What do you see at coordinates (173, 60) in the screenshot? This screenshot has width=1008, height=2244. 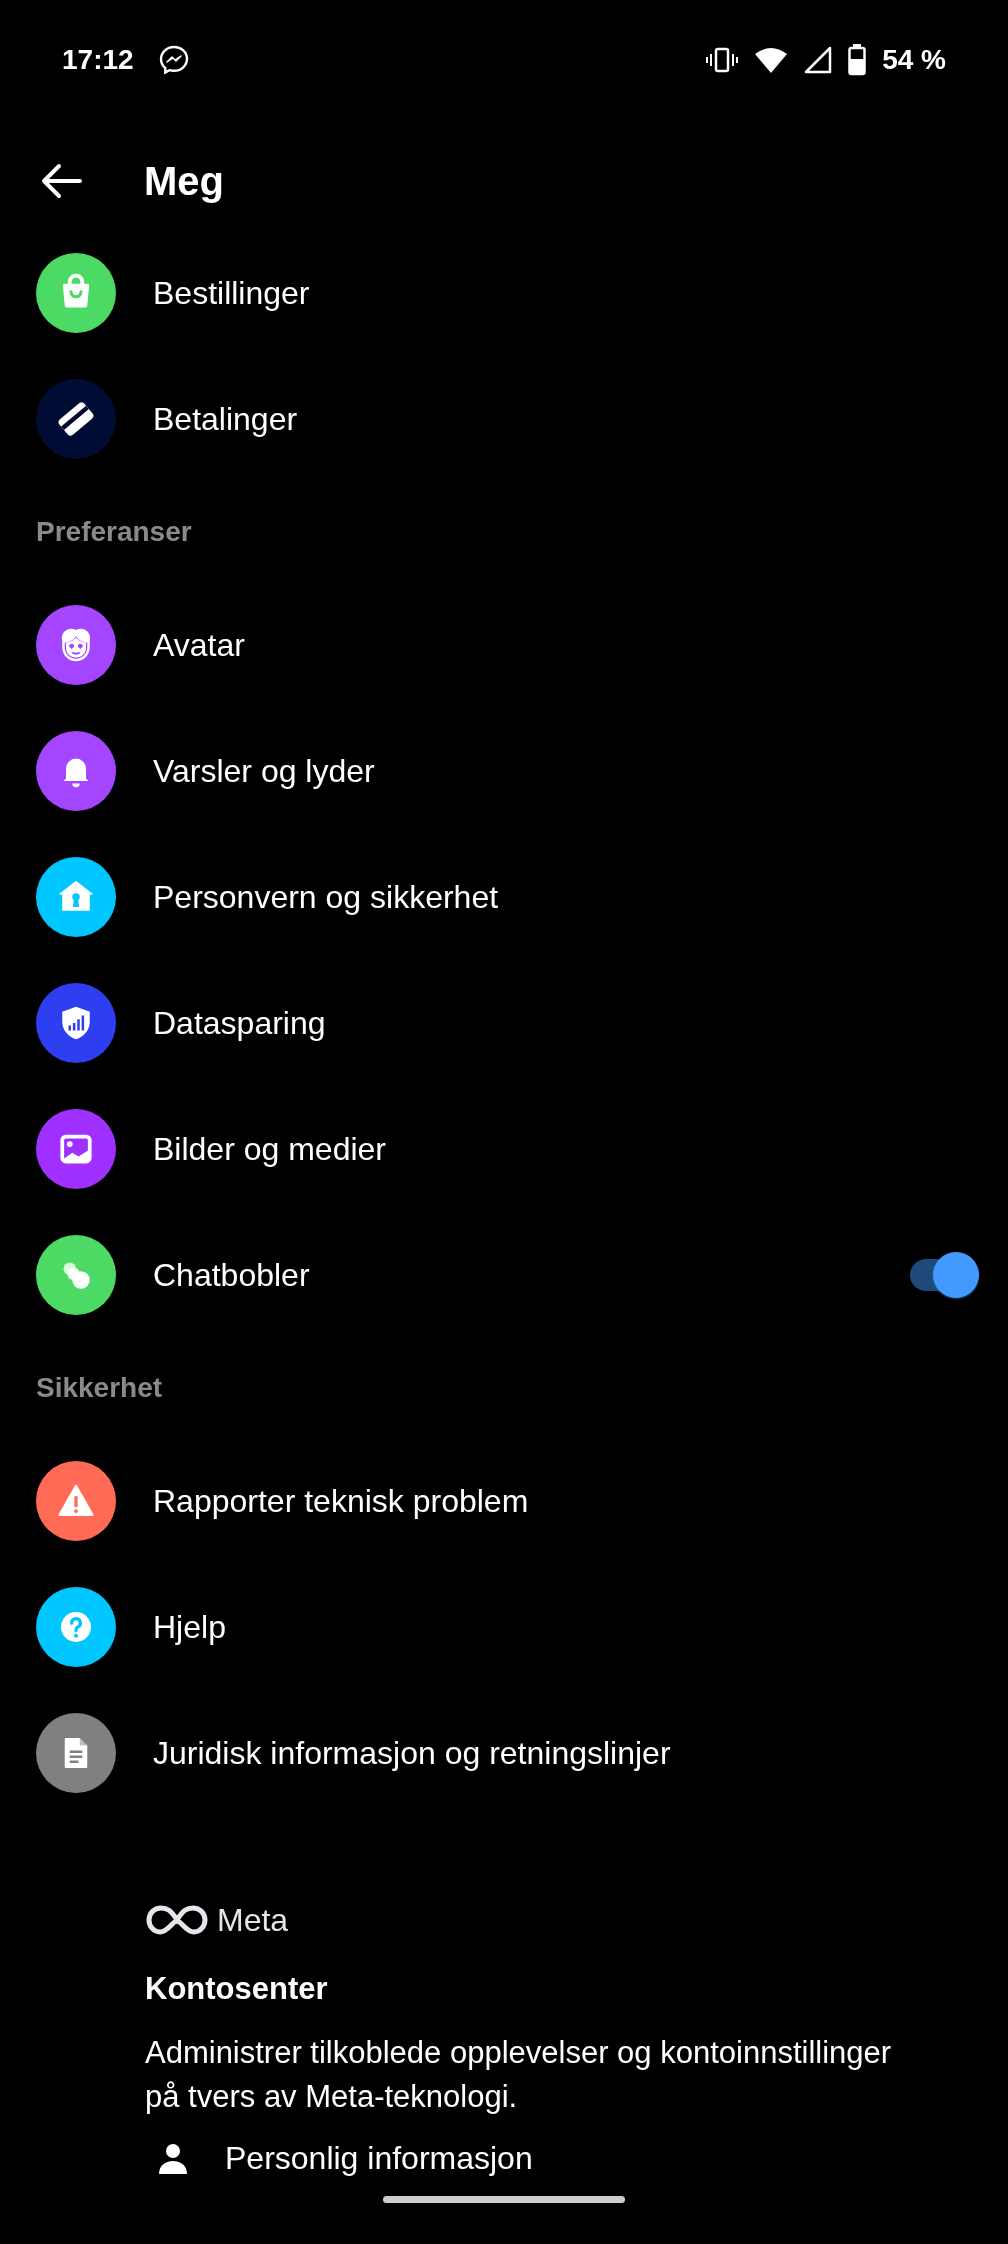 I see `messenger-icon` at bounding box center [173, 60].